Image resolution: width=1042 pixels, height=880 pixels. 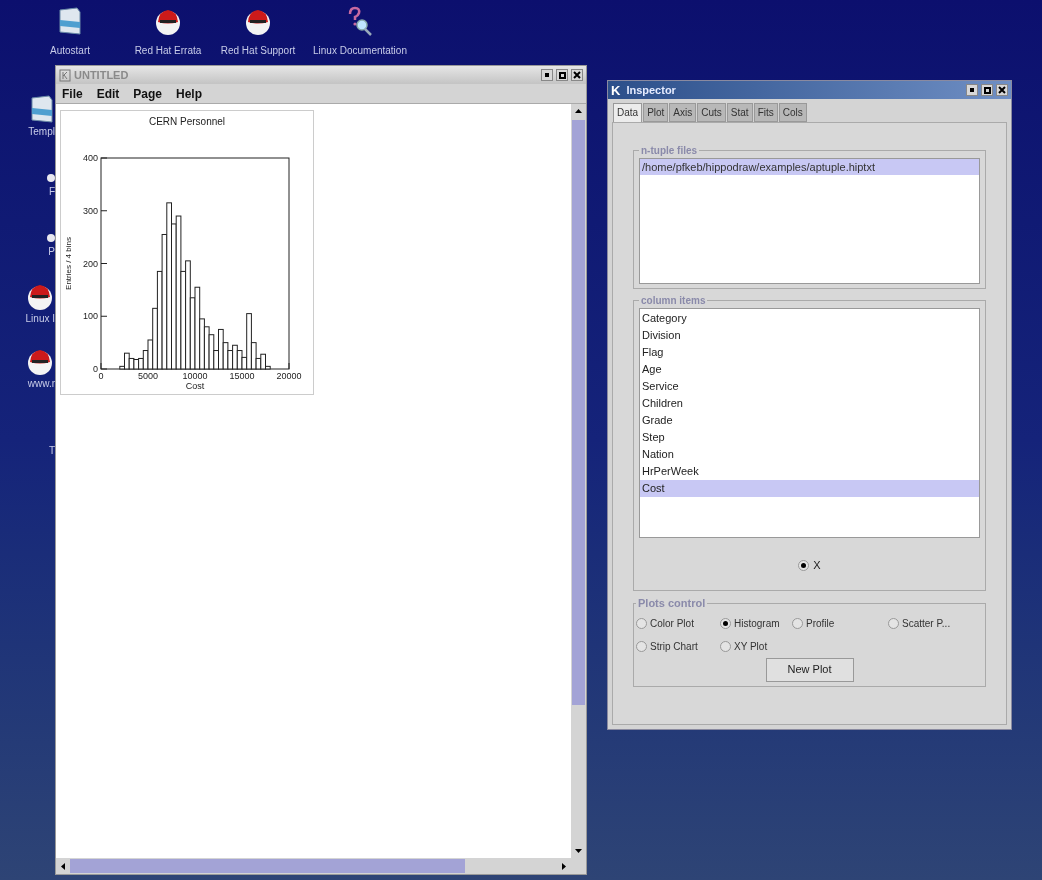 I want to click on group-title: column items, so click(x=673, y=301).